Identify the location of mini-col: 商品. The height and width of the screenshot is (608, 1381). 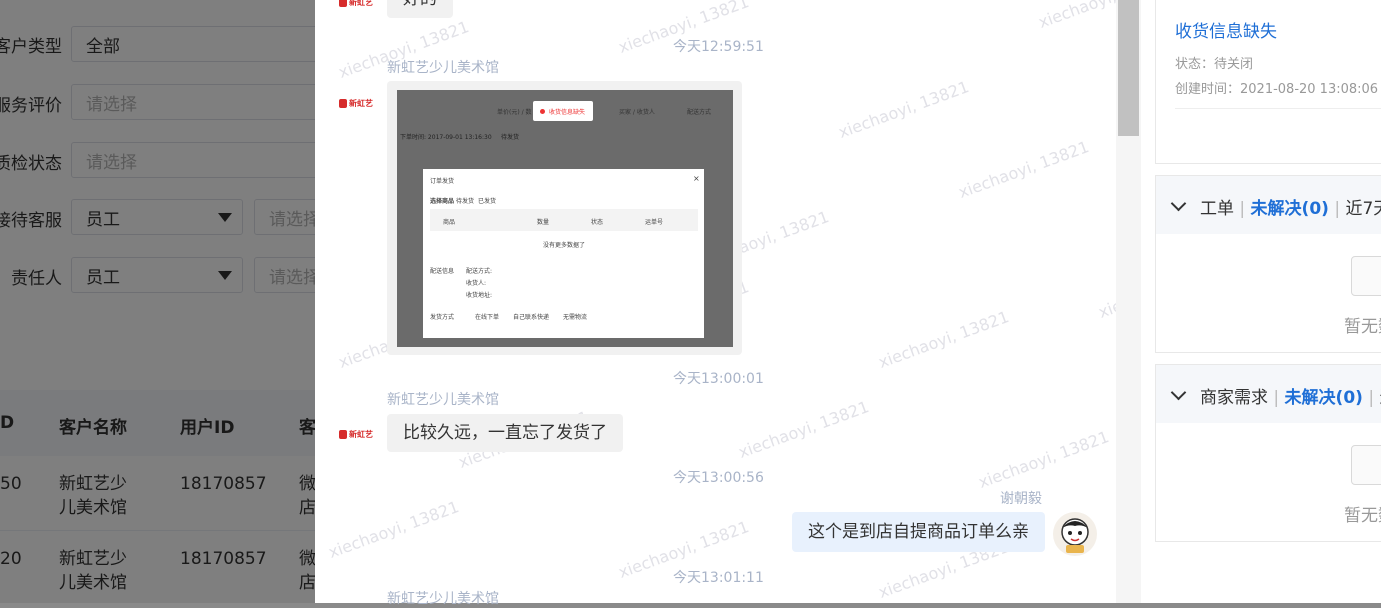
(449, 222).